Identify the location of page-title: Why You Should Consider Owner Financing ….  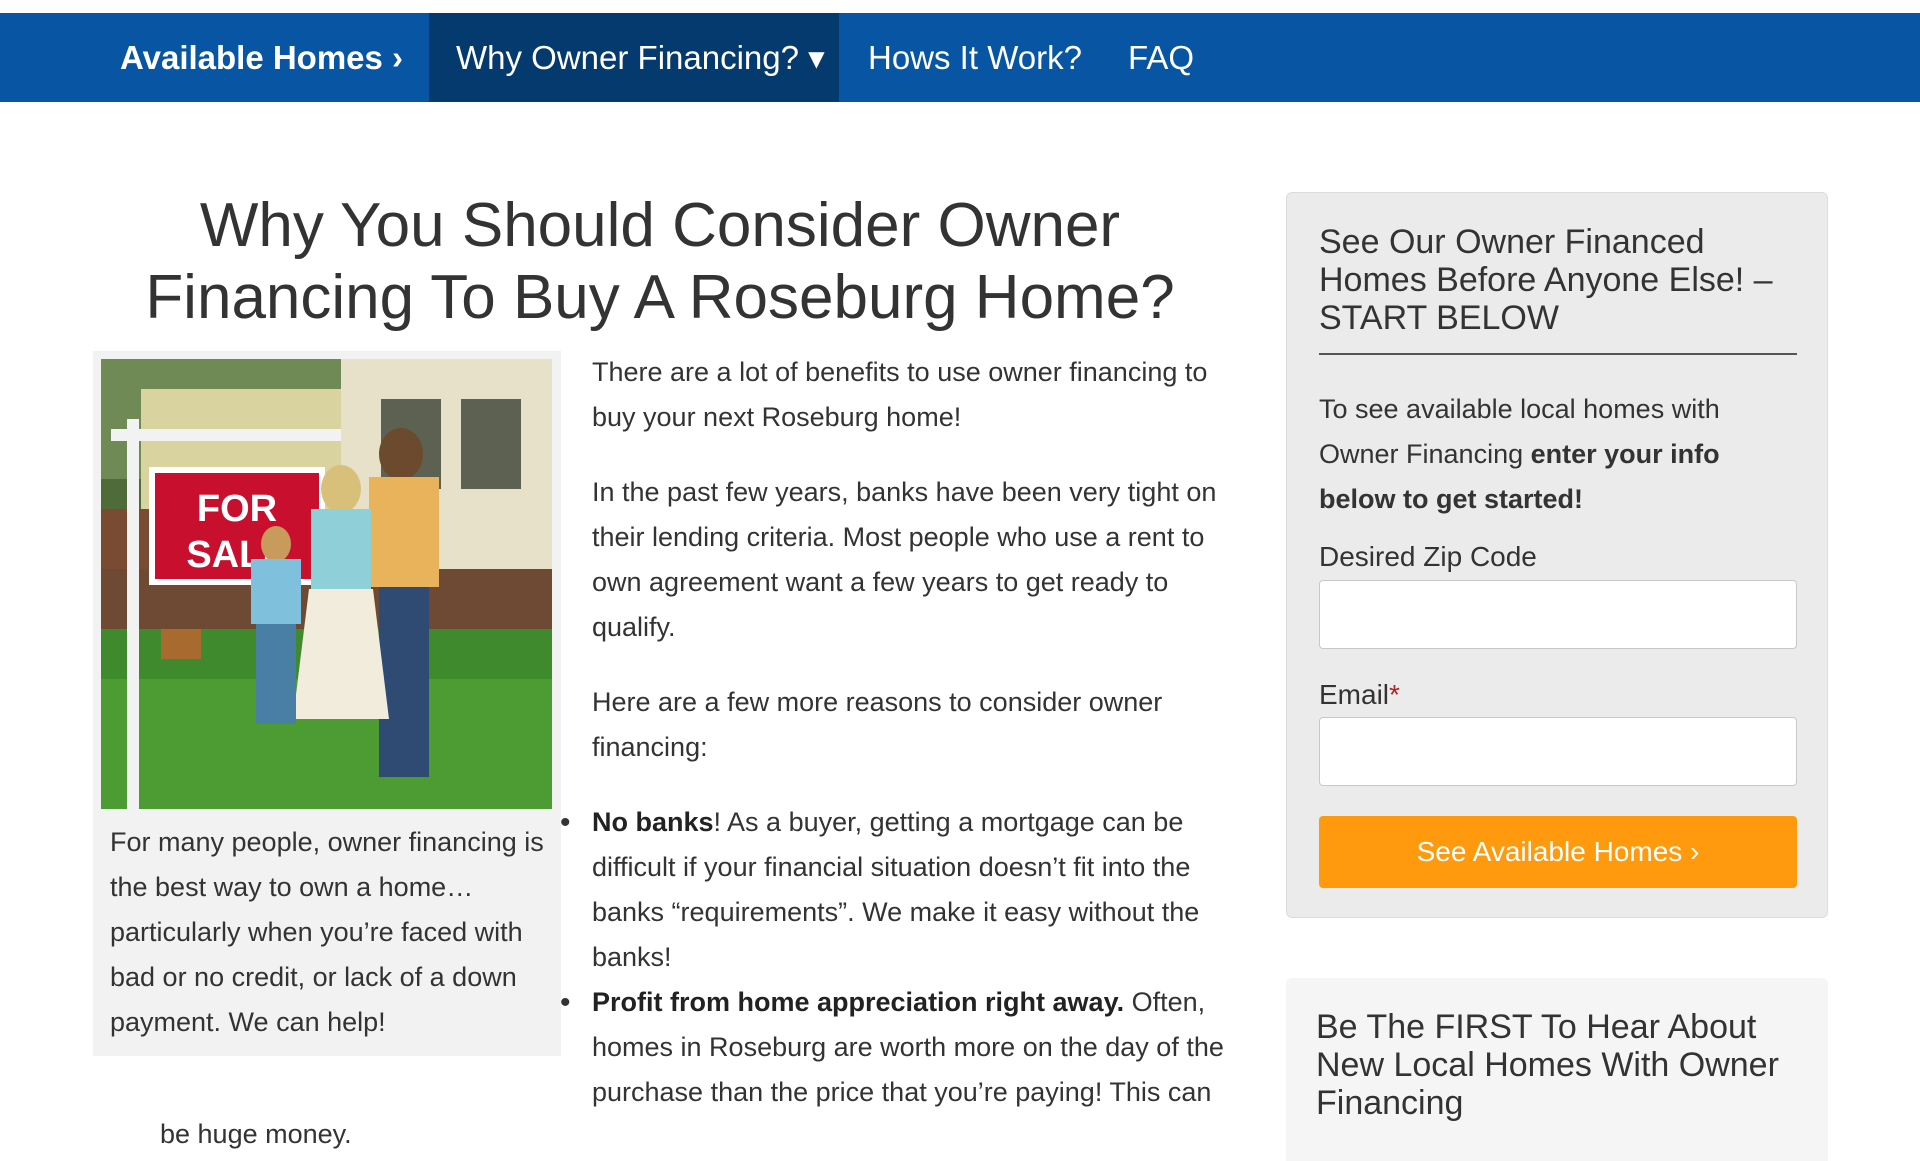
(660, 261).